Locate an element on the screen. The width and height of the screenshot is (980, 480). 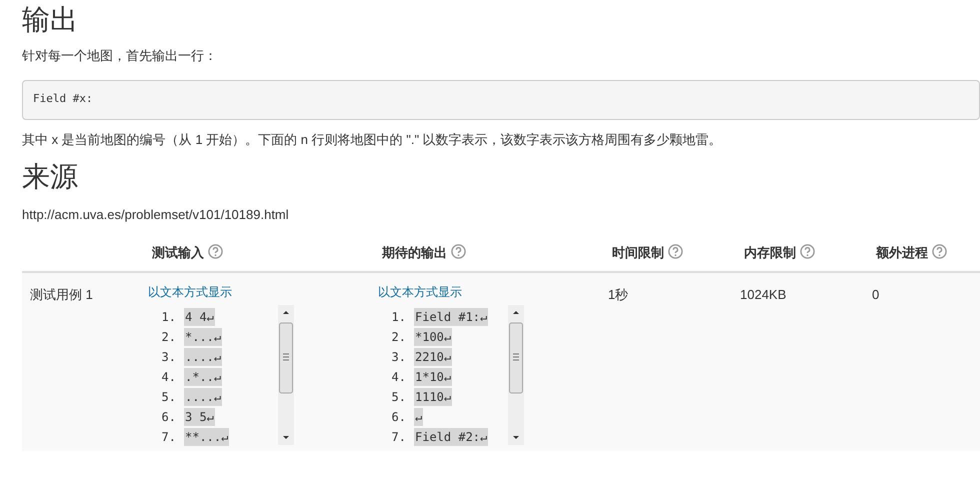
column-header: 期待的输出 is located at coordinates (424, 252).